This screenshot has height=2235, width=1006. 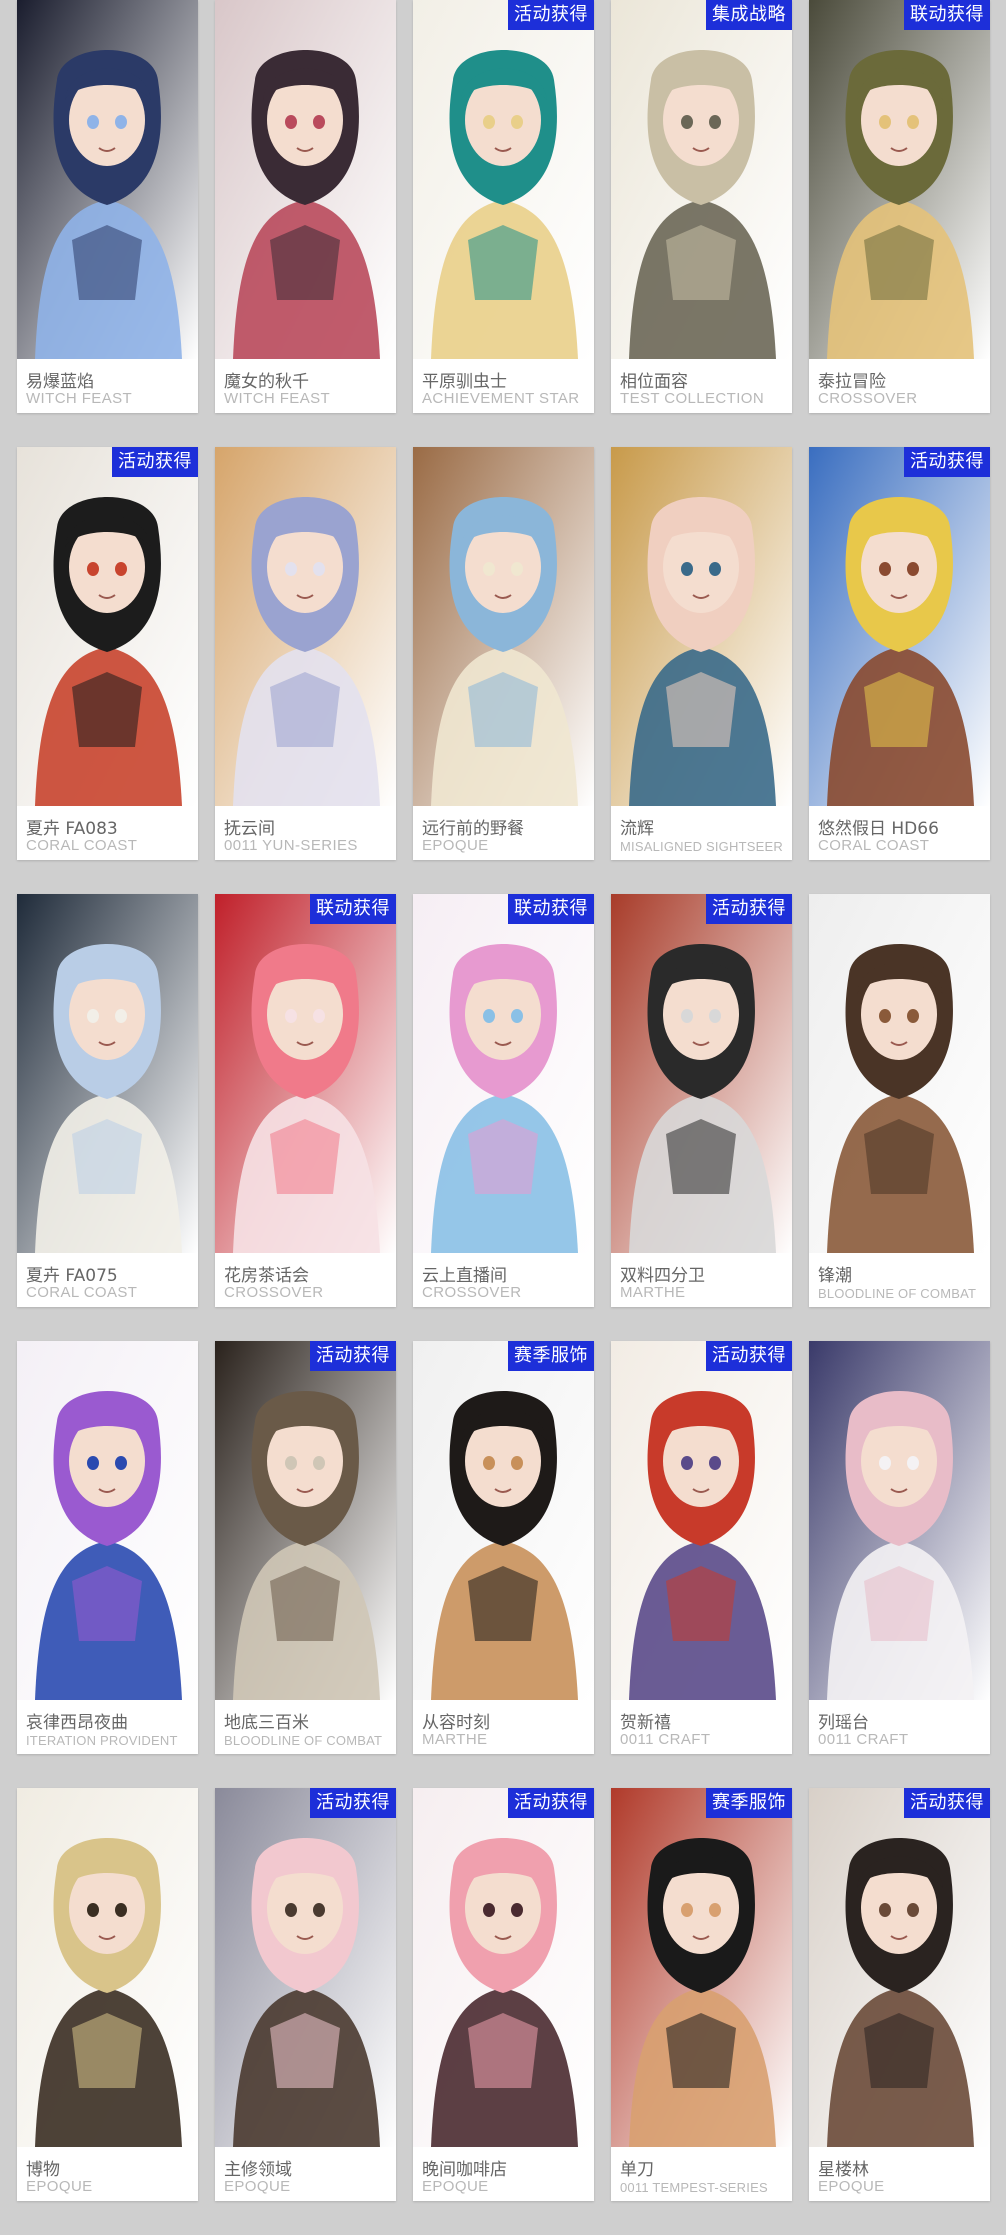 What do you see at coordinates (305, 206) in the screenshot?
I see `skin-card: 魔女的秋千 WITCH FEAST` at bounding box center [305, 206].